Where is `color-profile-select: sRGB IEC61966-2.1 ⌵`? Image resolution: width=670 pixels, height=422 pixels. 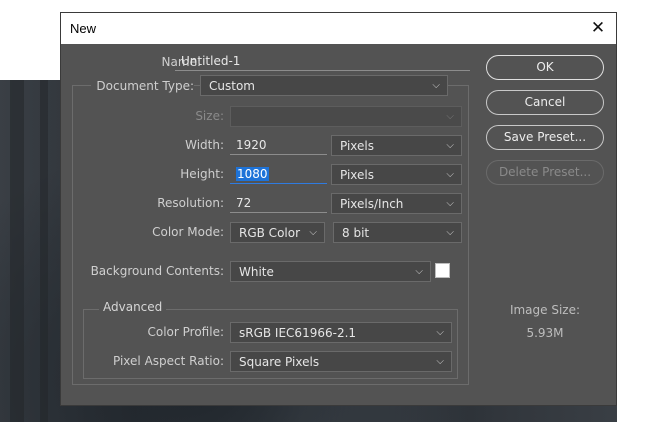
color-profile-select: sRGB IEC61966-2.1 ⌵ is located at coordinates (341, 332).